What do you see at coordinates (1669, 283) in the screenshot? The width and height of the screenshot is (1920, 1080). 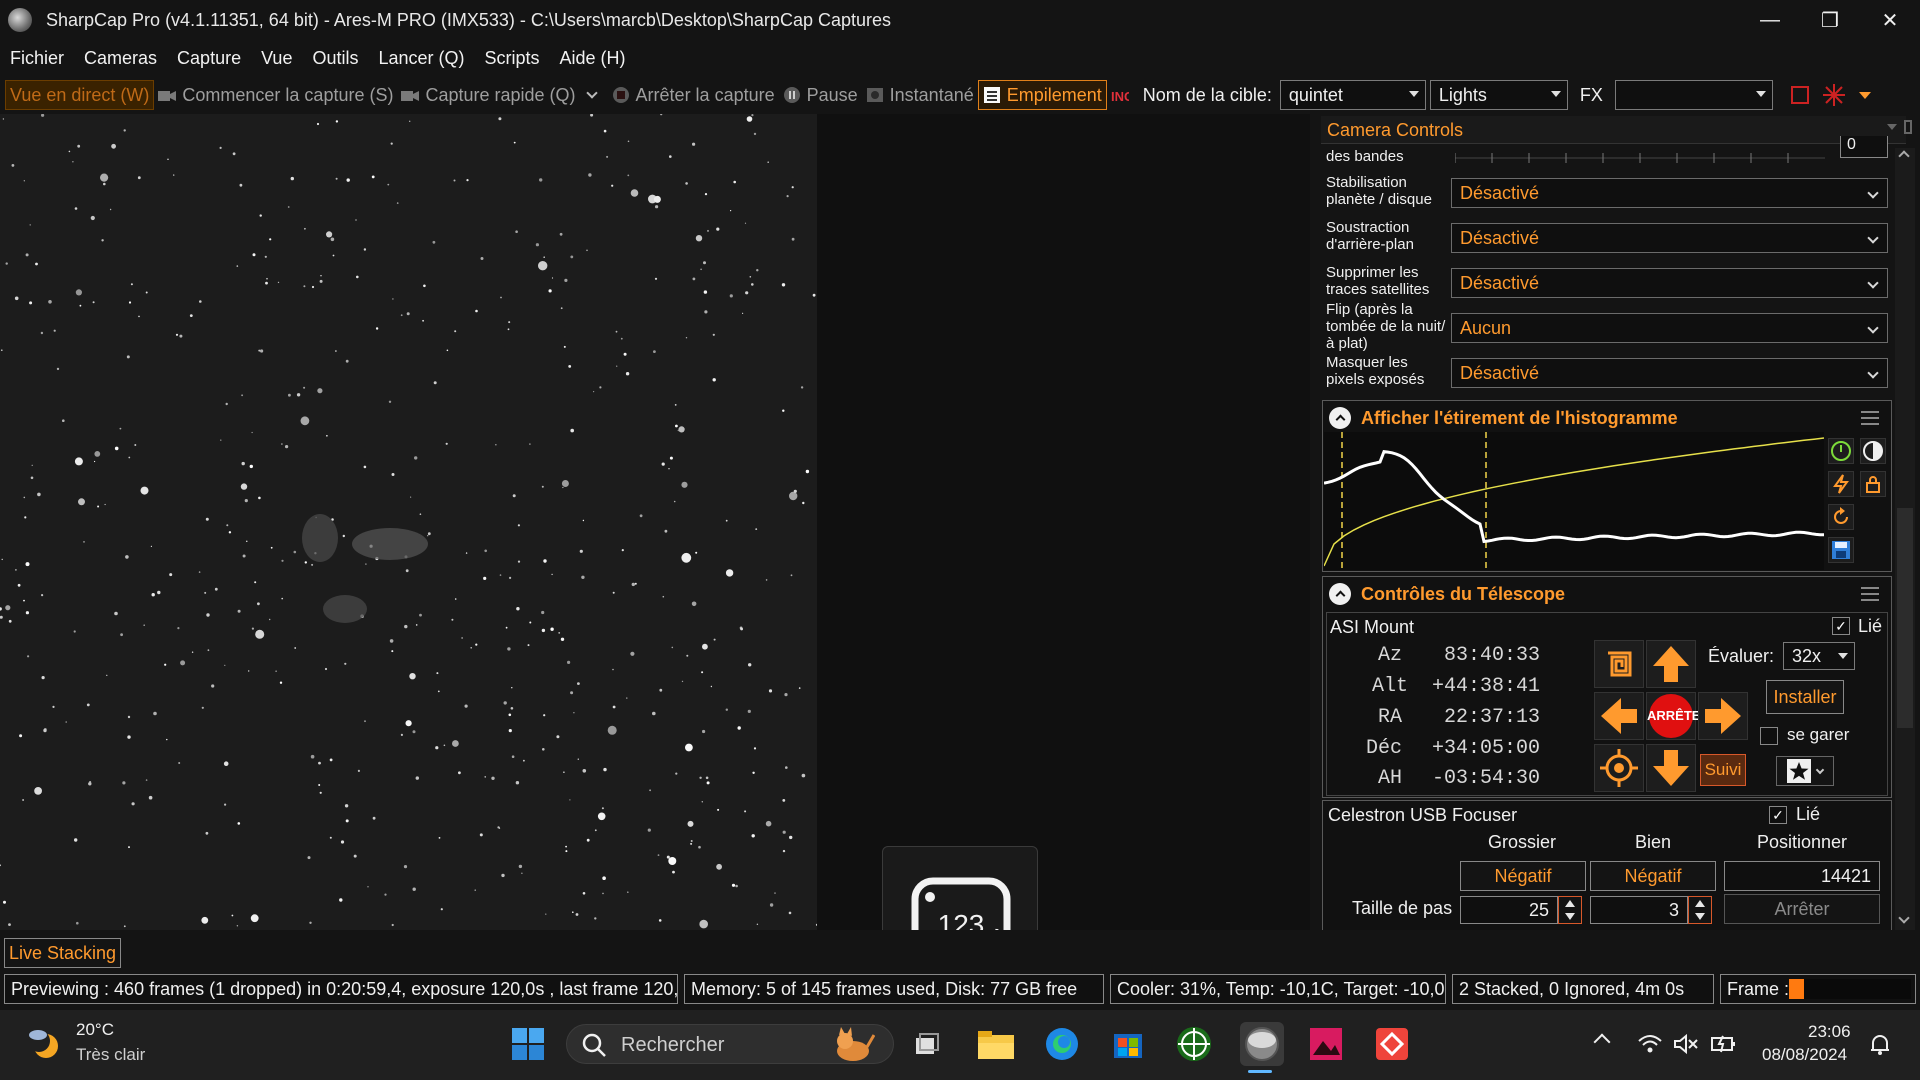 I see `satellite-trails-select: Désactivé` at bounding box center [1669, 283].